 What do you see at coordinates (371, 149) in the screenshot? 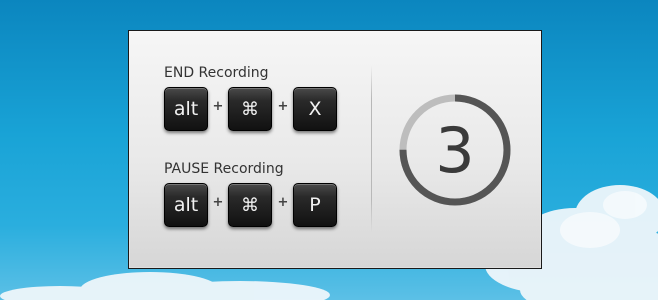
I see `vertical-divider` at bounding box center [371, 149].